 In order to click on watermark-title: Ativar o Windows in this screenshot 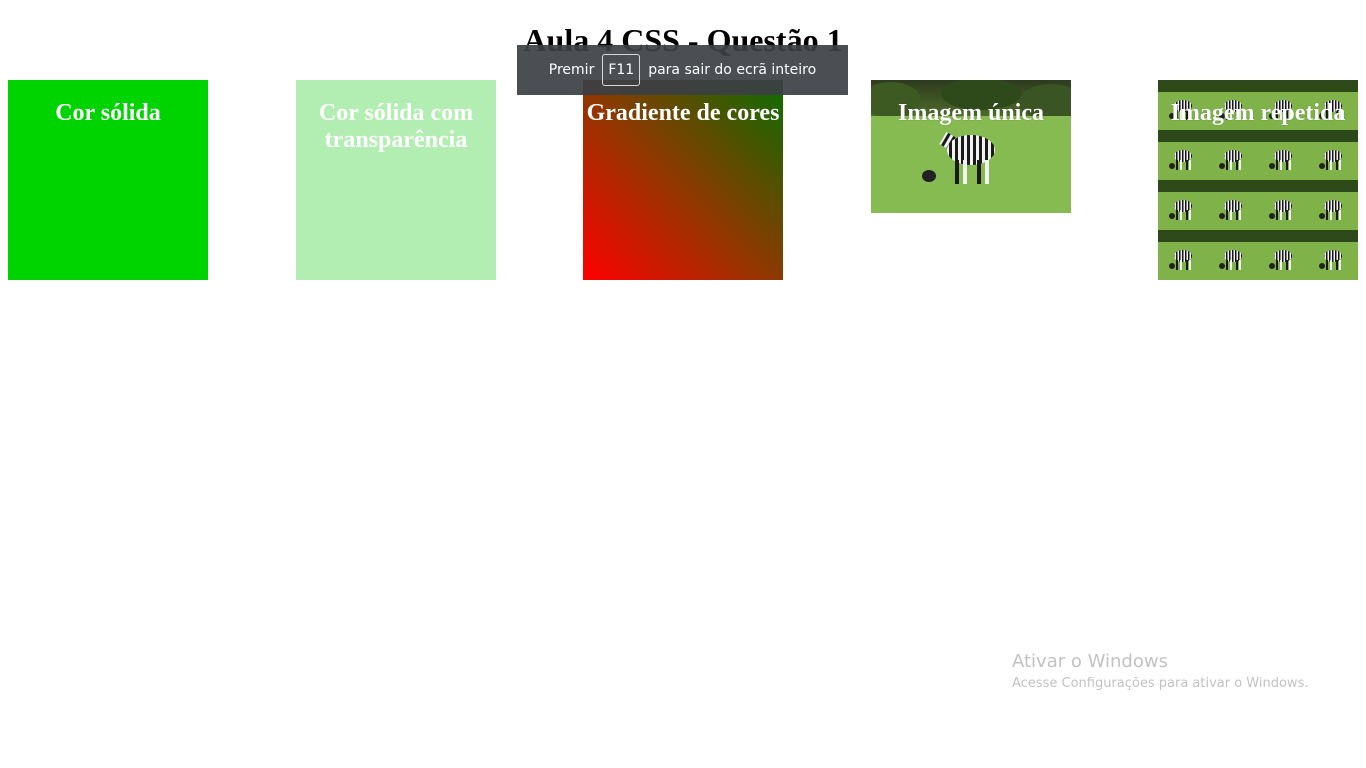, I will do `click(1090, 661)`.